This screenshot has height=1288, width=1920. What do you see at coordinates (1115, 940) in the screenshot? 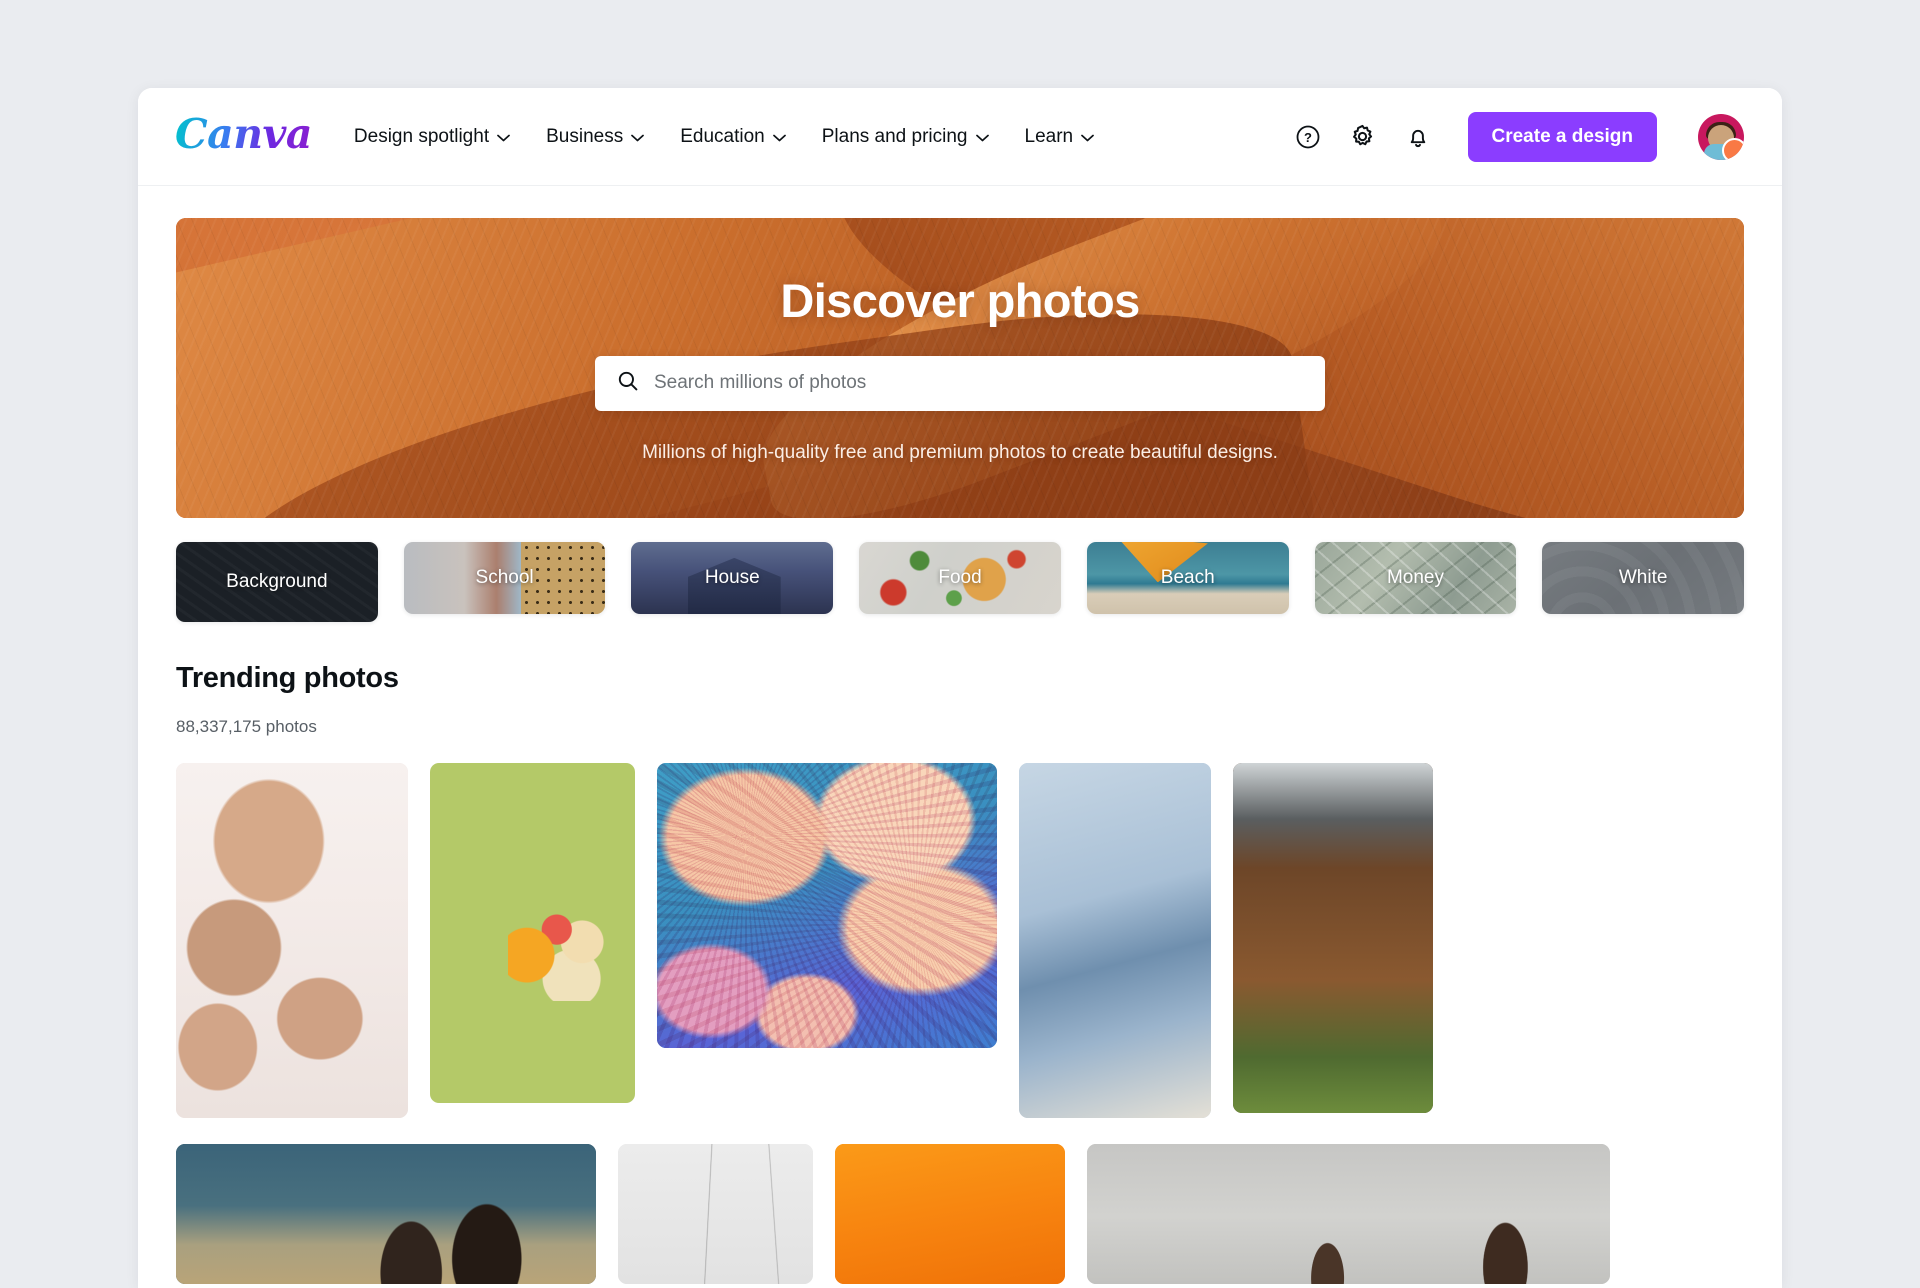
I see `photo-denim-jackets` at bounding box center [1115, 940].